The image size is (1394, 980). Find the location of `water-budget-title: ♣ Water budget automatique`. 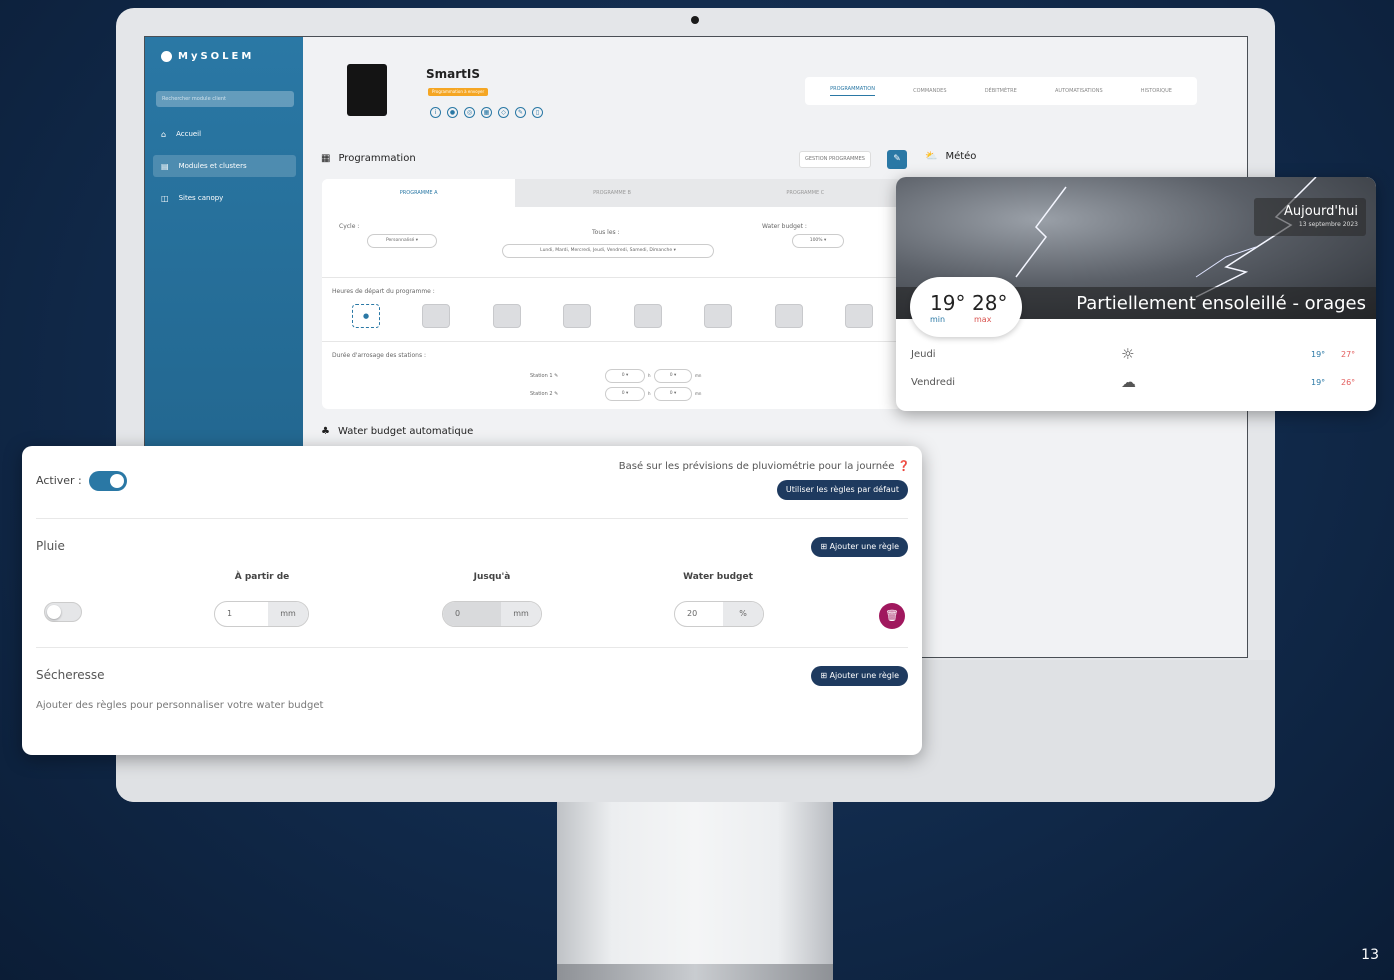

water-budget-title: ♣ Water budget automatique is located at coordinates (397, 431).